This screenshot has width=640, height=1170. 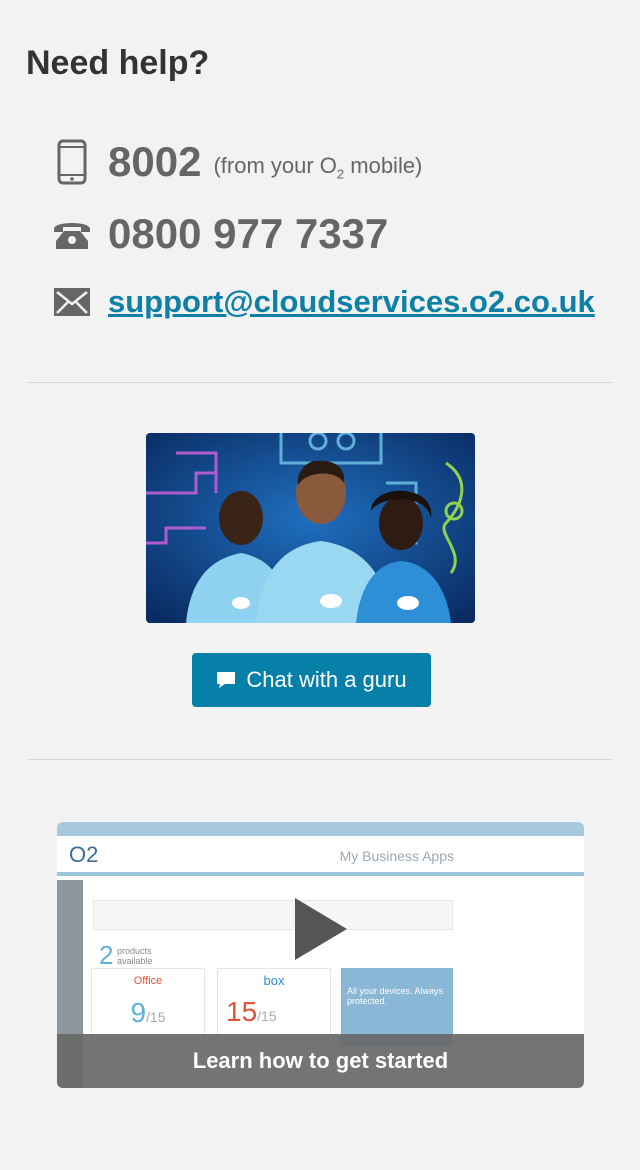 What do you see at coordinates (351, 302) in the screenshot?
I see `support-email-link: support@cloudservices.o2.co.uk` at bounding box center [351, 302].